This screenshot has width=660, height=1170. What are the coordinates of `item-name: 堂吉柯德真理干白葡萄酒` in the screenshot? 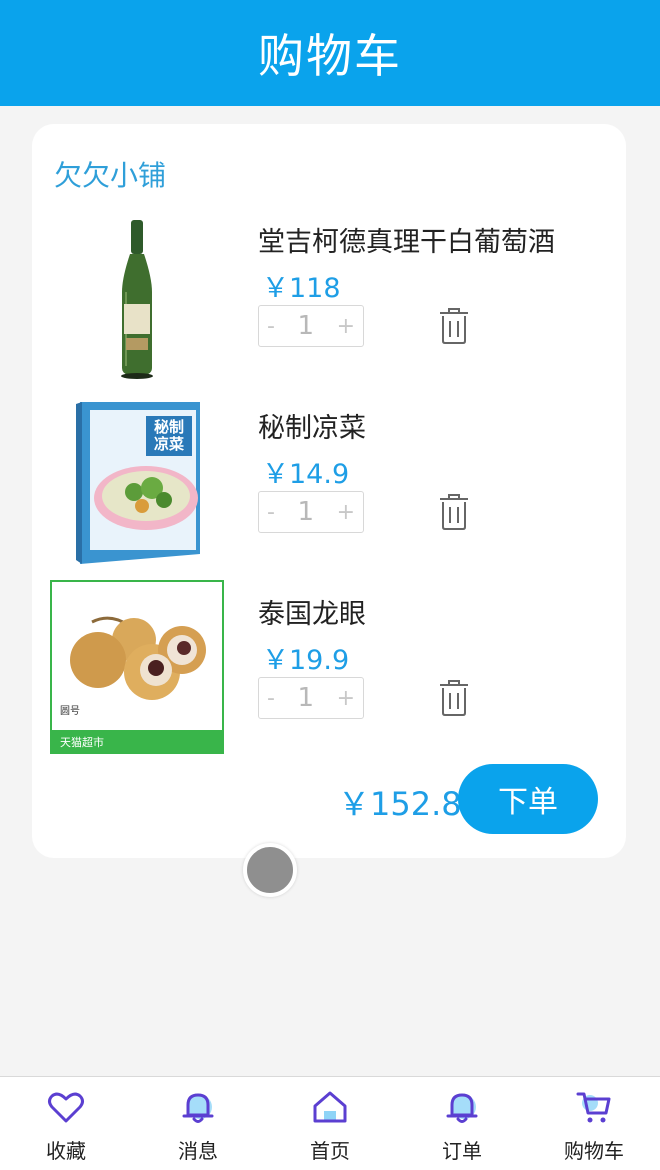 It's located at (406, 239).